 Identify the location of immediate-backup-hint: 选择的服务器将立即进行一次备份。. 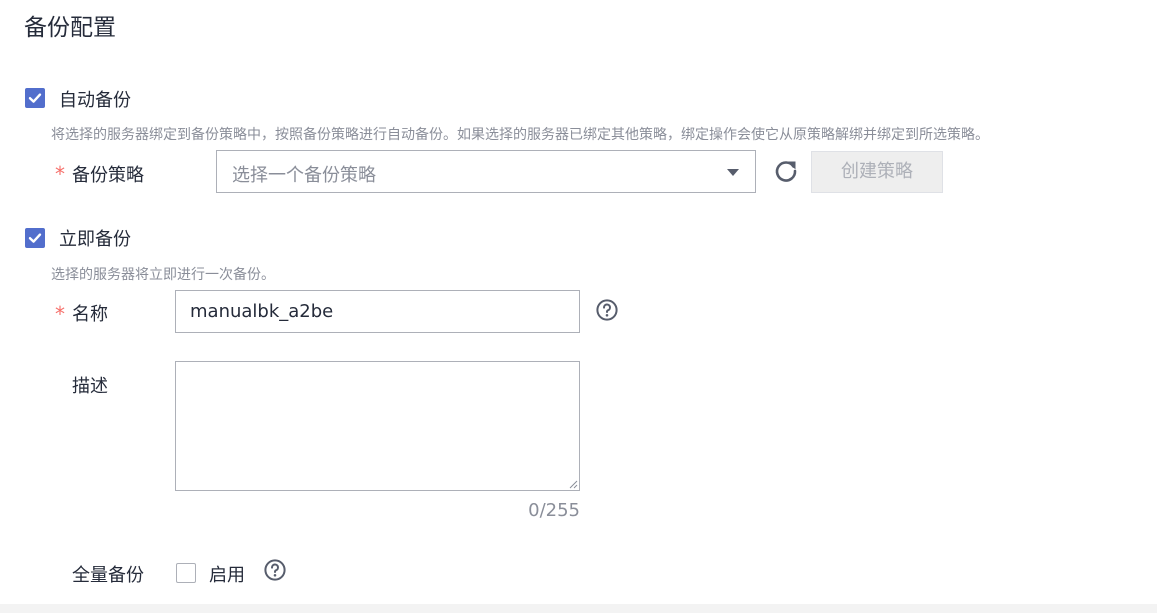
(163, 275).